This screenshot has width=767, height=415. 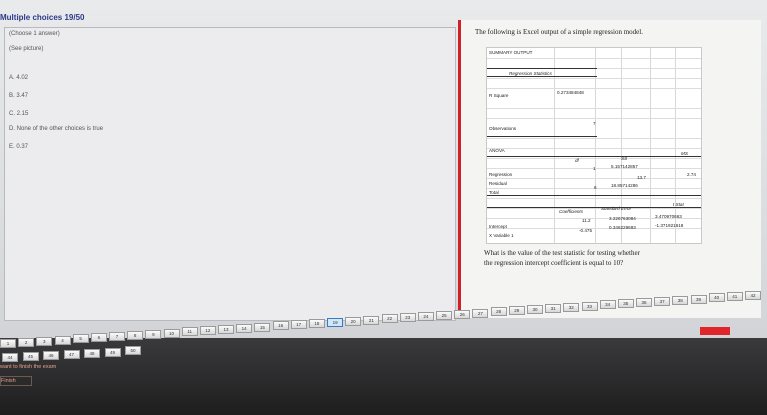 I want to click on x-variable-se: 0.346229693, so click(x=622, y=227).